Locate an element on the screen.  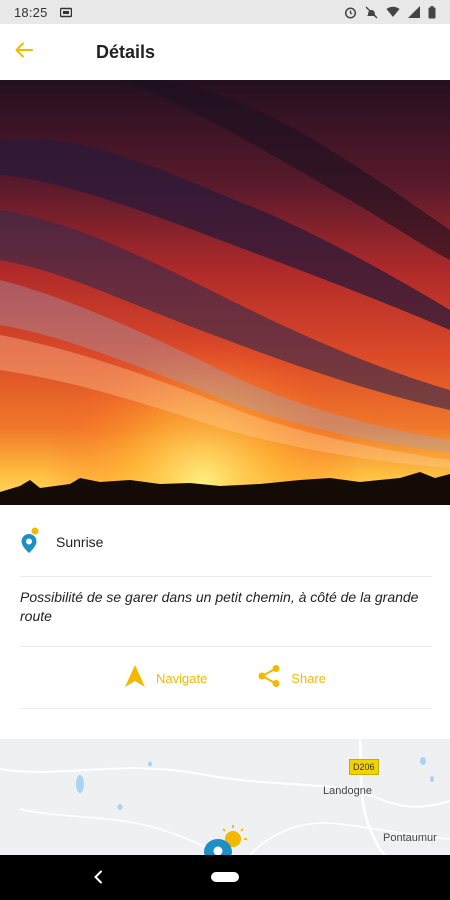
share-button: Share is located at coordinates (291, 678).